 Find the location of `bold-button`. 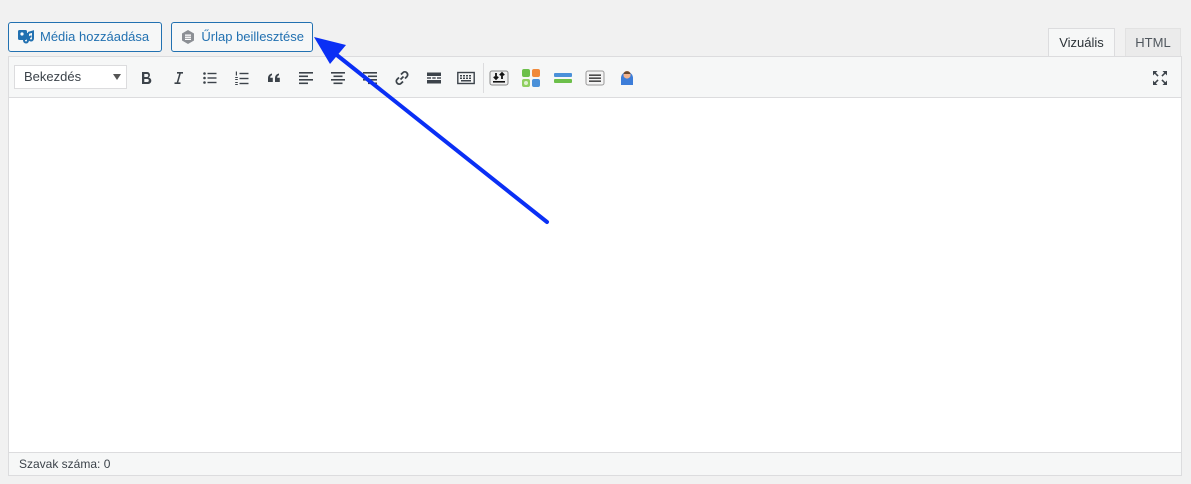

bold-button is located at coordinates (146, 78).